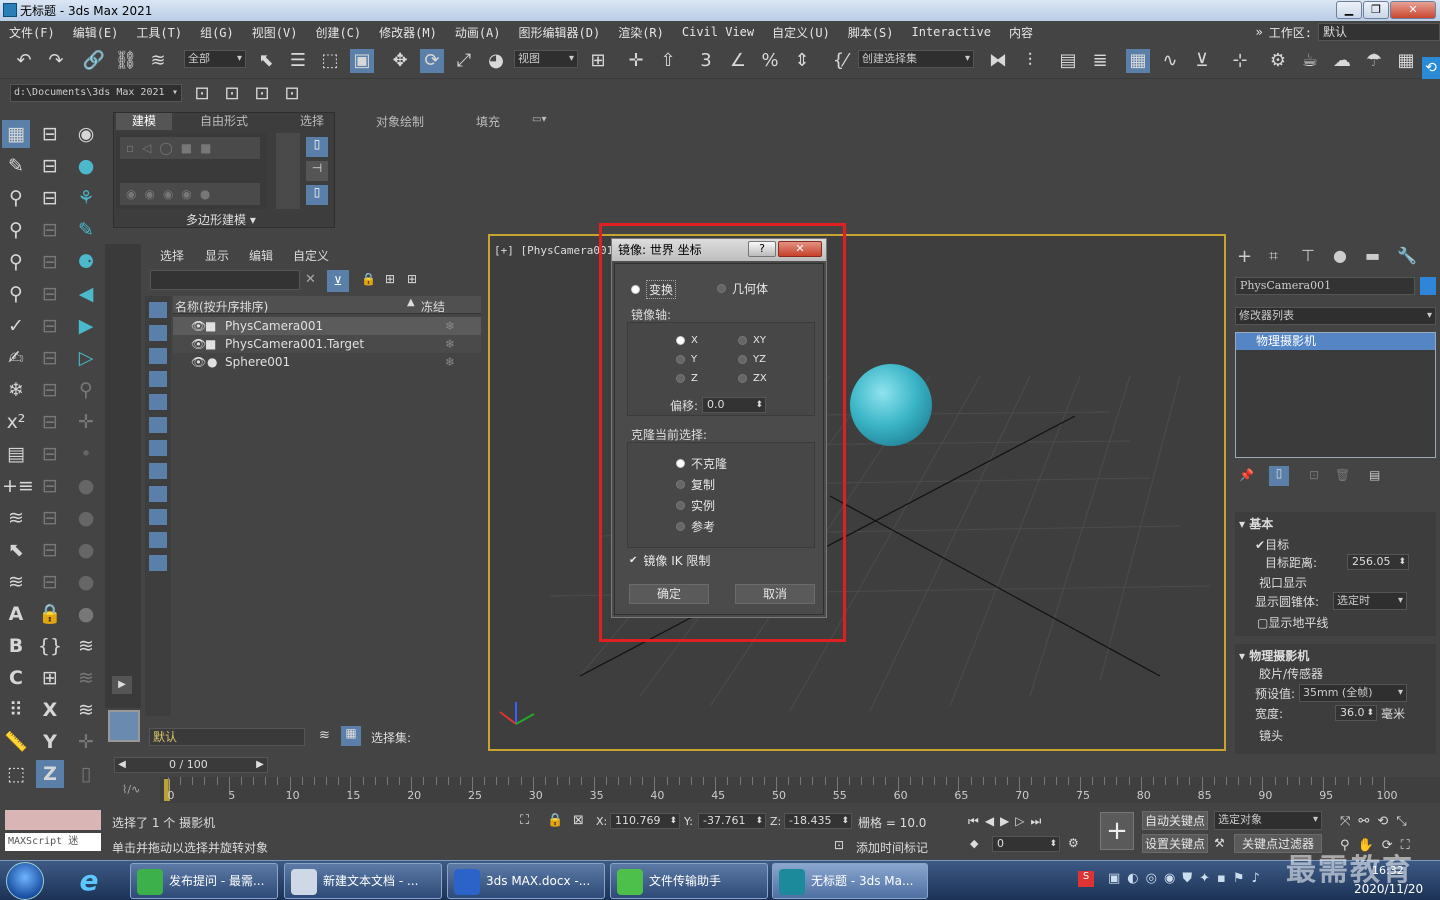  Describe the element at coordinates (738, 61) in the screenshot. I see `angle-snap-icon: ∠` at that location.